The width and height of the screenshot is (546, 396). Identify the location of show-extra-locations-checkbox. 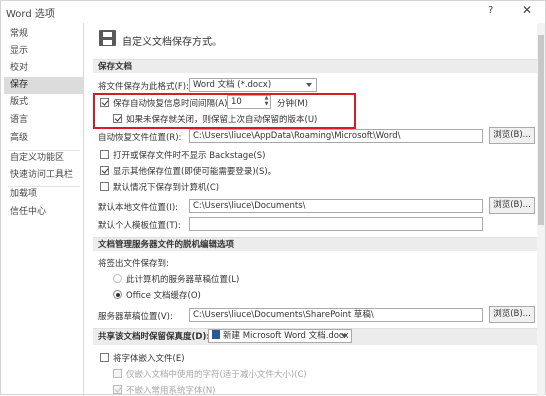
(104, 170).